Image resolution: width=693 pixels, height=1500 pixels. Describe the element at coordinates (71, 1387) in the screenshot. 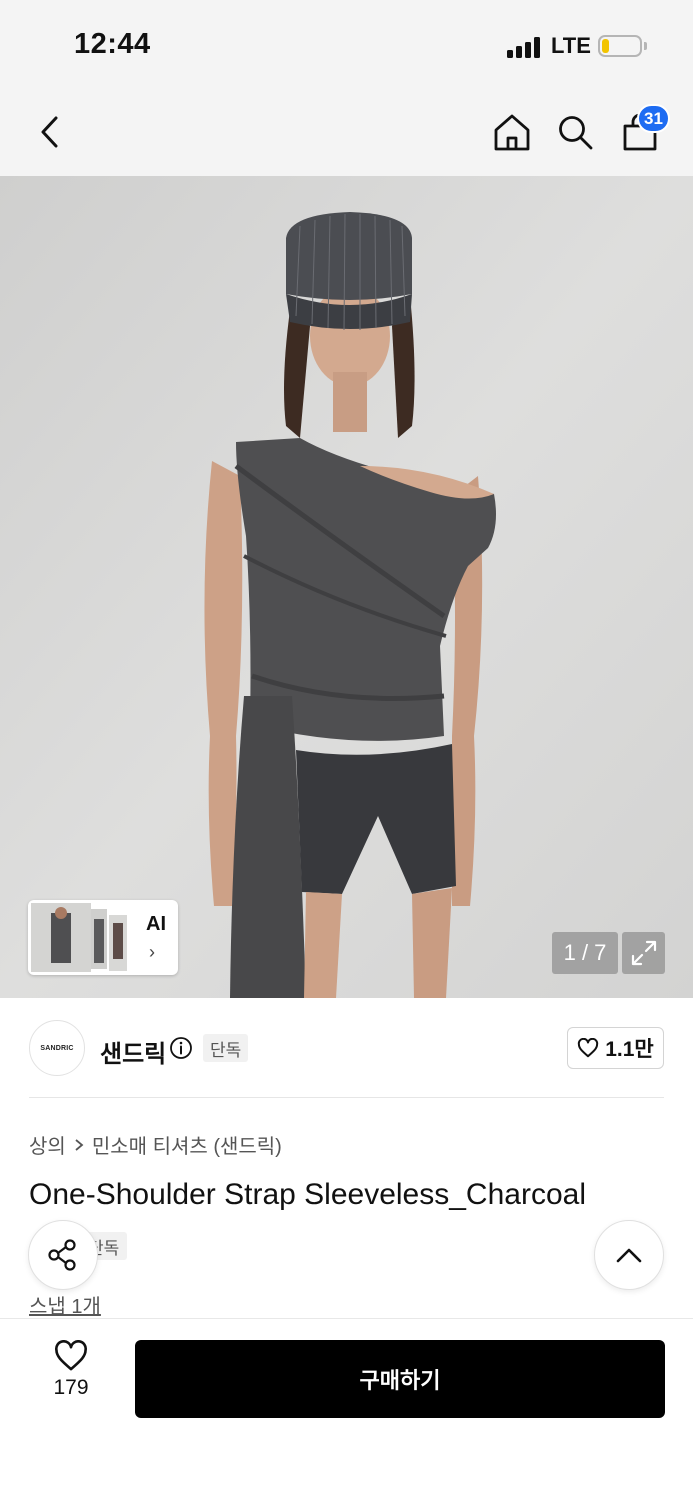

I see `wishlist-count: 179` at that location.